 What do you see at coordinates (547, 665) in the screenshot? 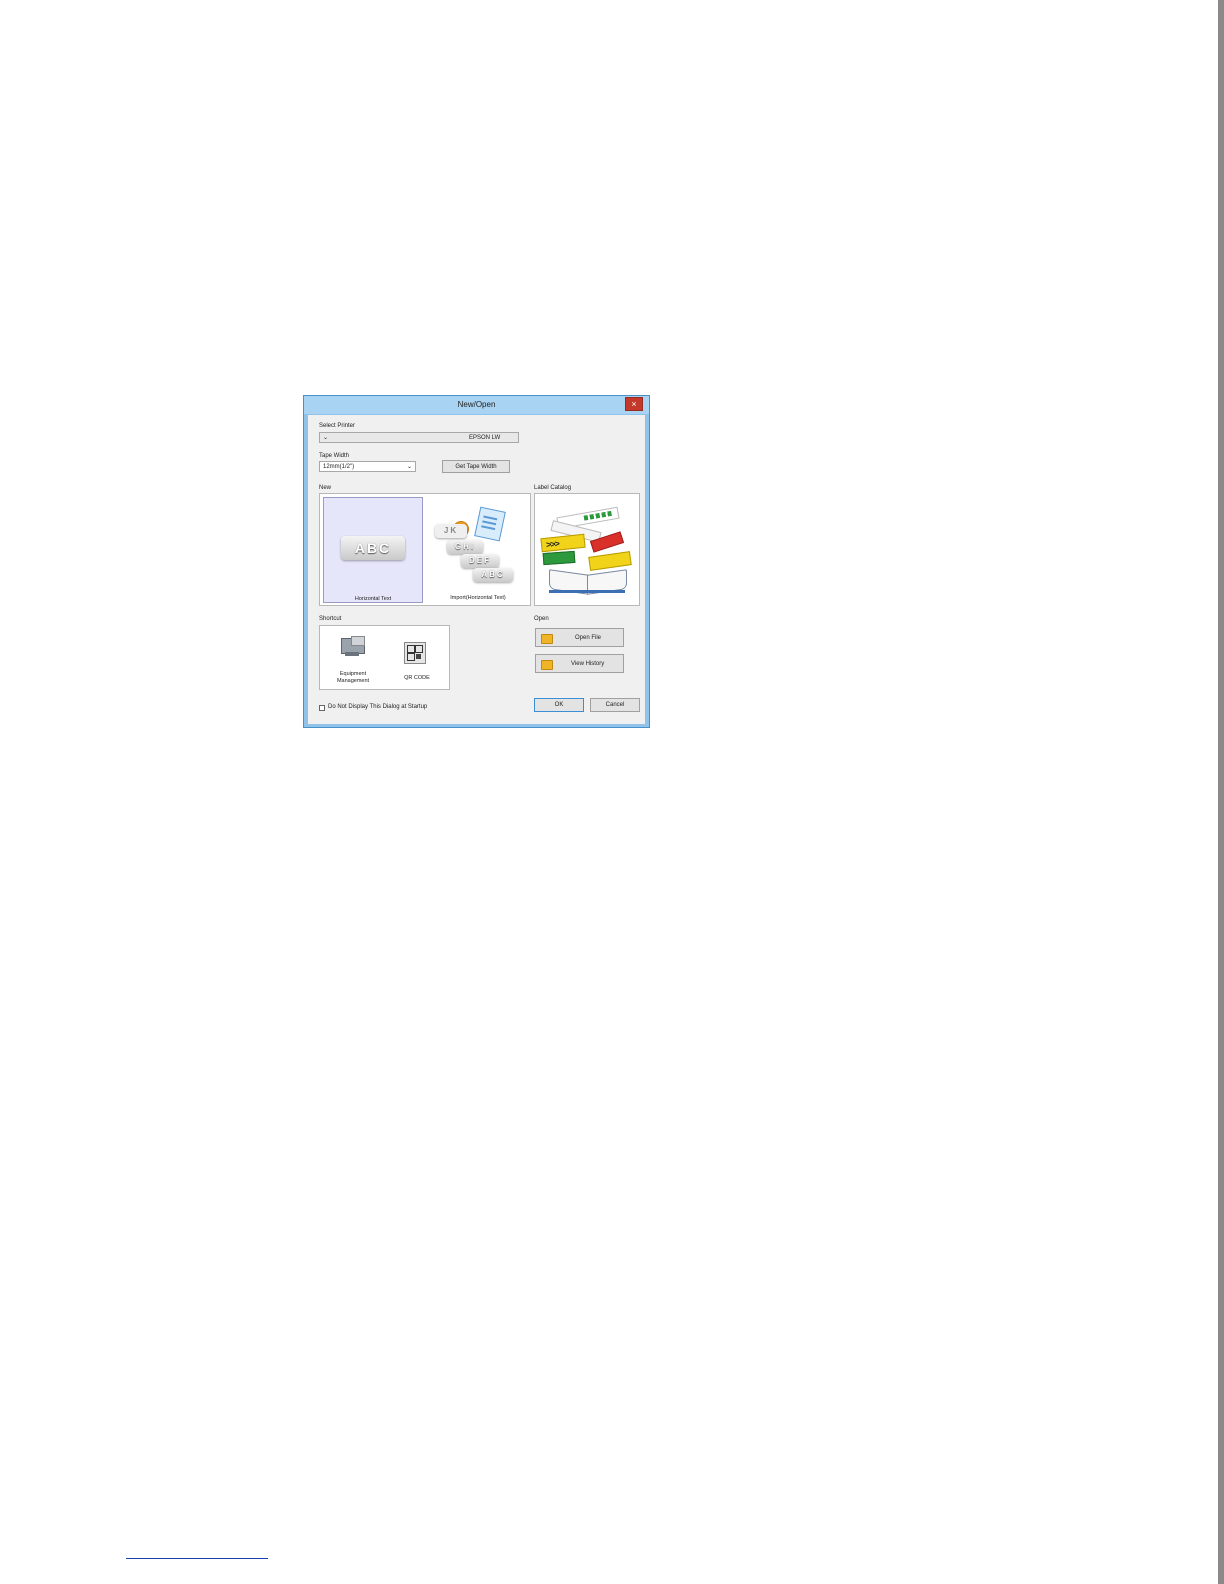
I see `history-folder-icon` at bounding box center [547, 665].